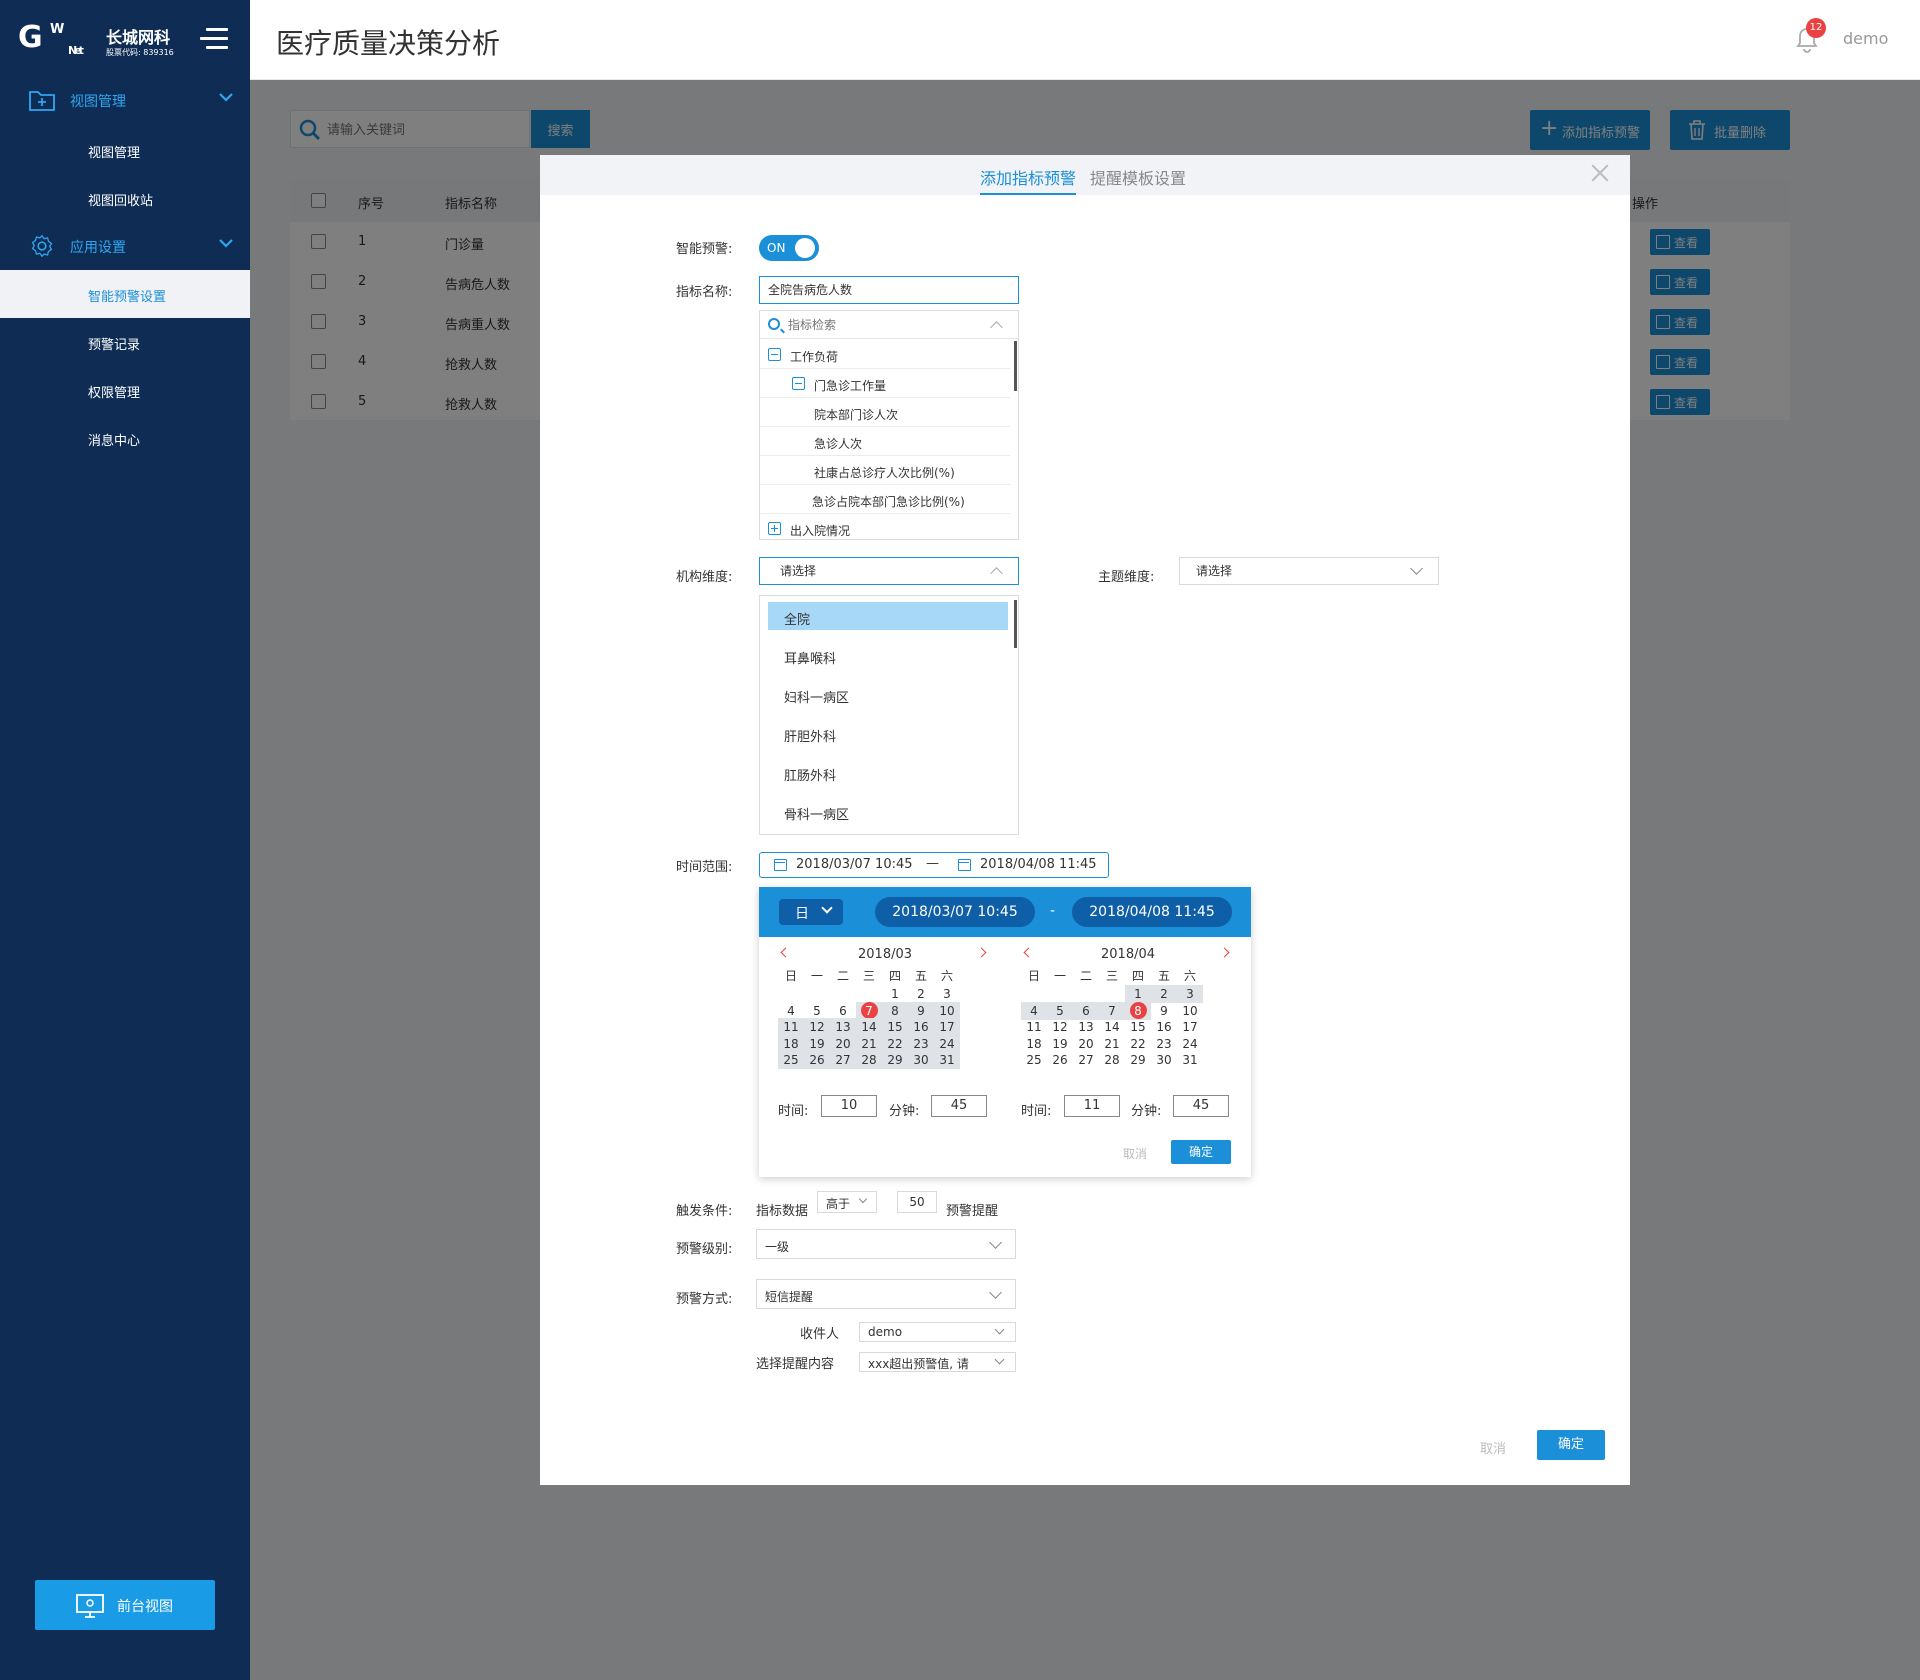 This screenshot has width=1920, height=1680. What do you see at coordinates (886, 1294) in the screenshot?
I see `method-select: 短信提醒` at bounding box center [886, 1294].